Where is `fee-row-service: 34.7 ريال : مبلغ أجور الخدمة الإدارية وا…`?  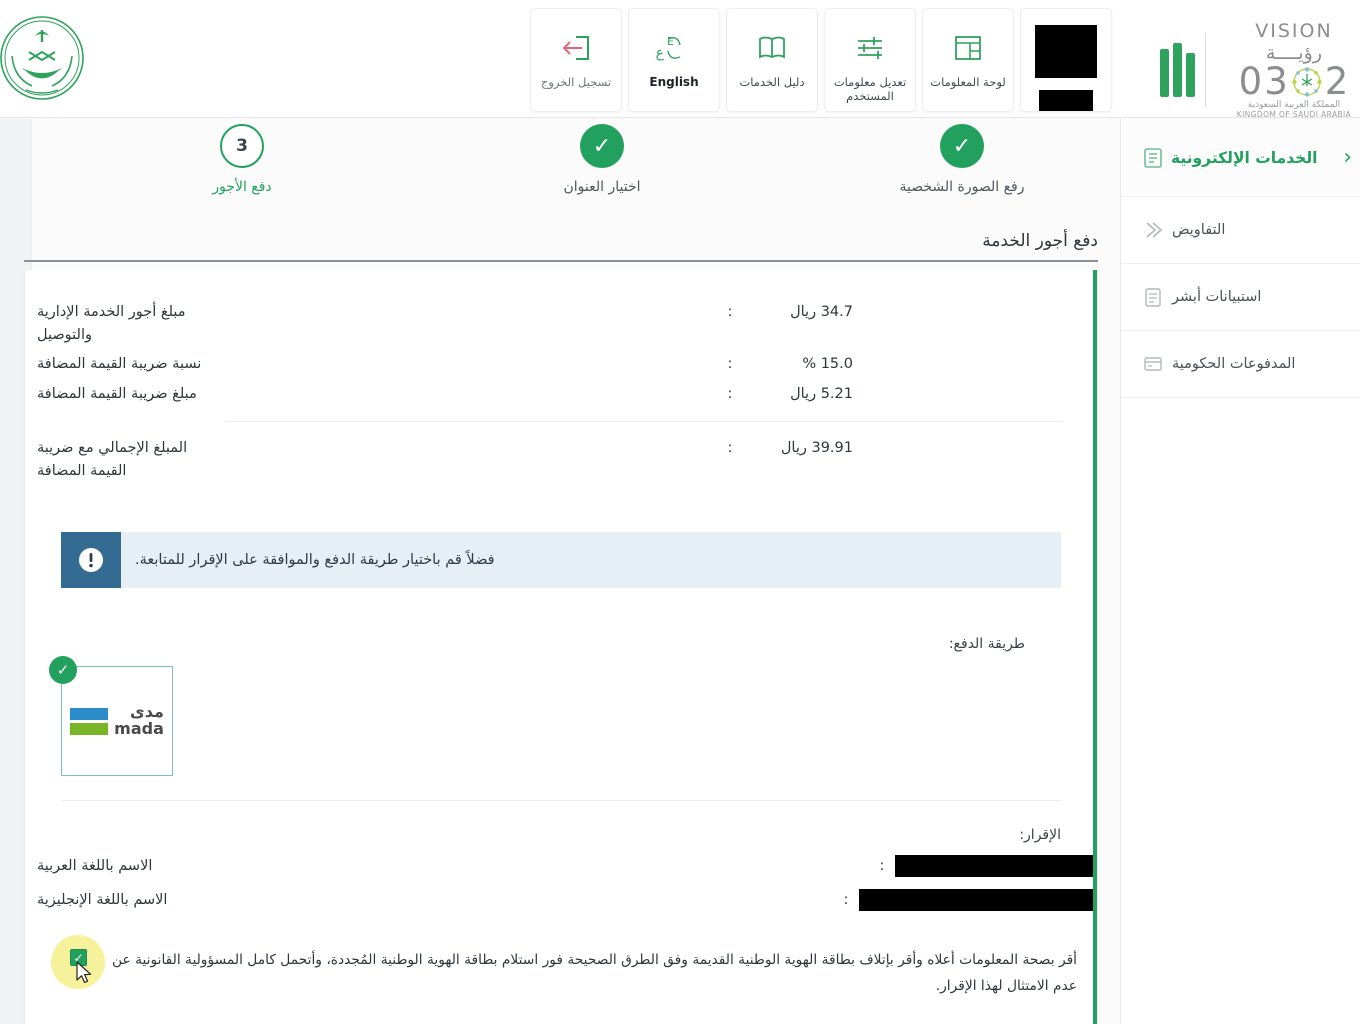 fee-row-service: 34.7 ريال : مبلغ أجور الخدمة الإدارية وا… is located at coordinates (561, 324).